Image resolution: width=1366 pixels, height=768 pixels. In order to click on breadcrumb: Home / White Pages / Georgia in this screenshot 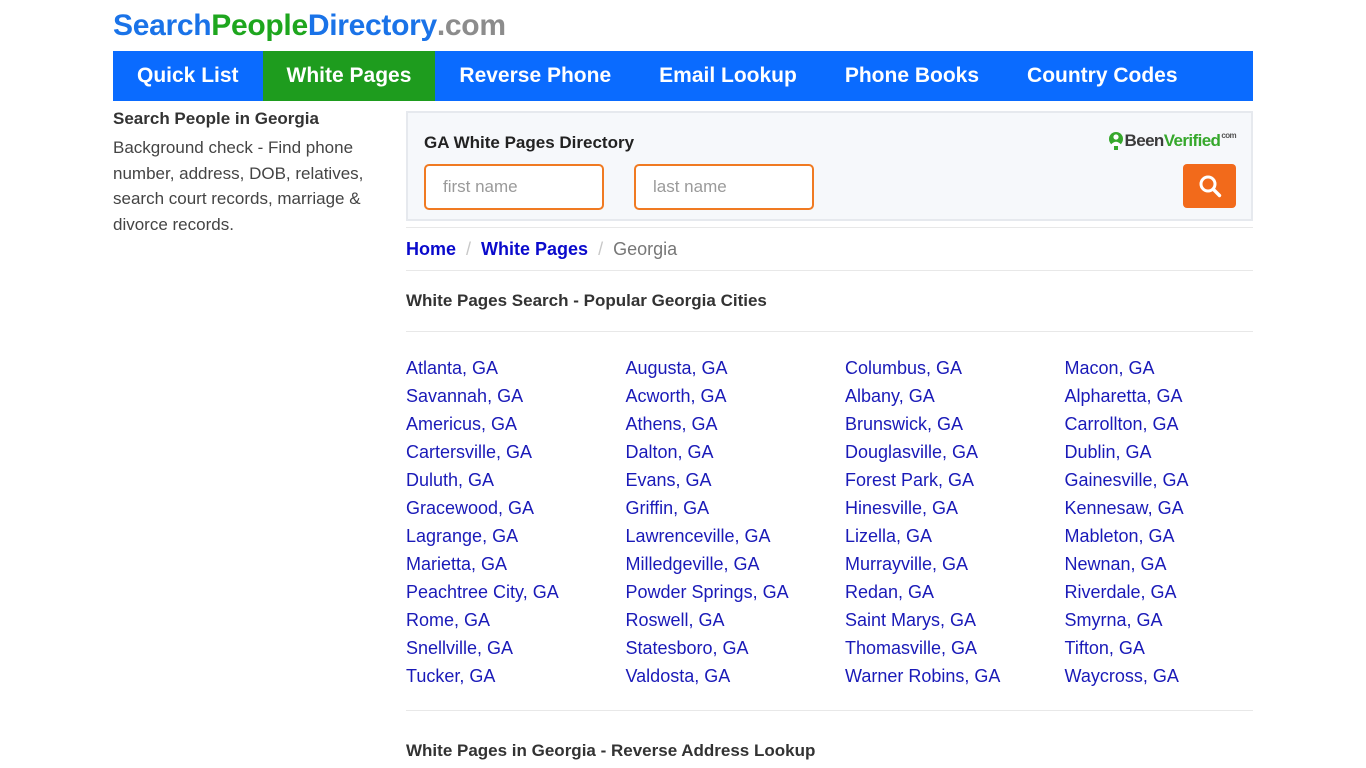, I will do `click(829, 249)`.